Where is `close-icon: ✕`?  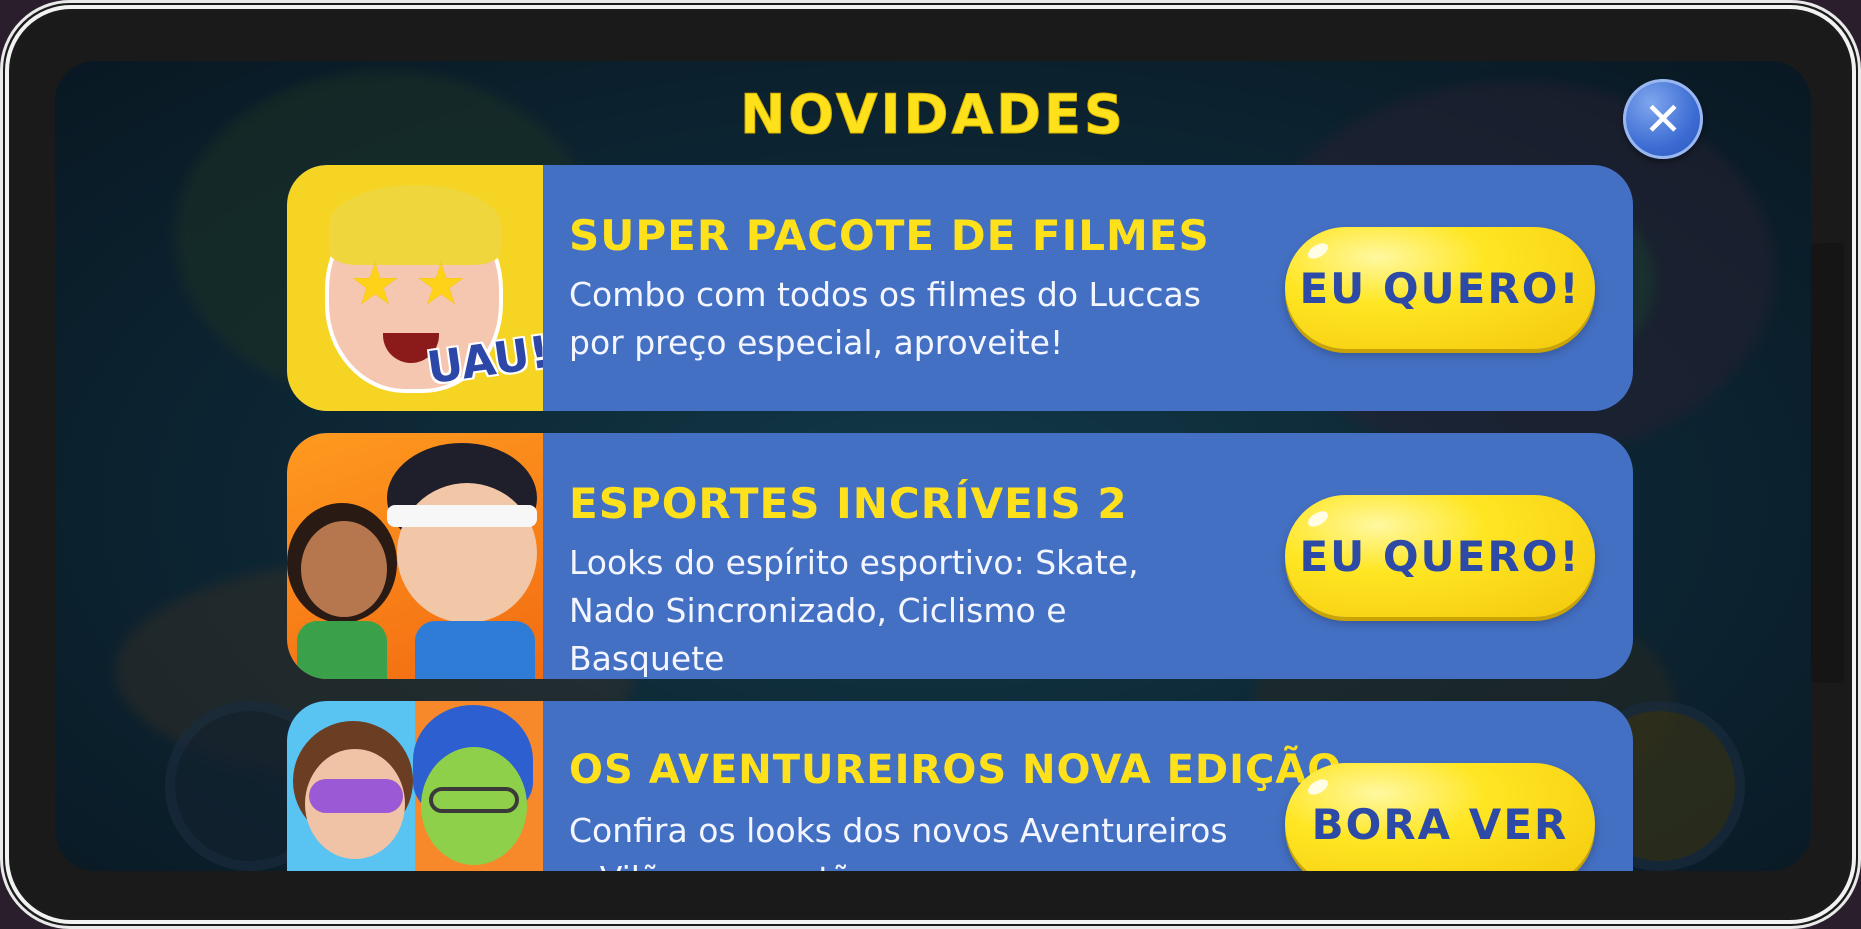
close-icon: ✕ is located at coordinates (1663, 119).